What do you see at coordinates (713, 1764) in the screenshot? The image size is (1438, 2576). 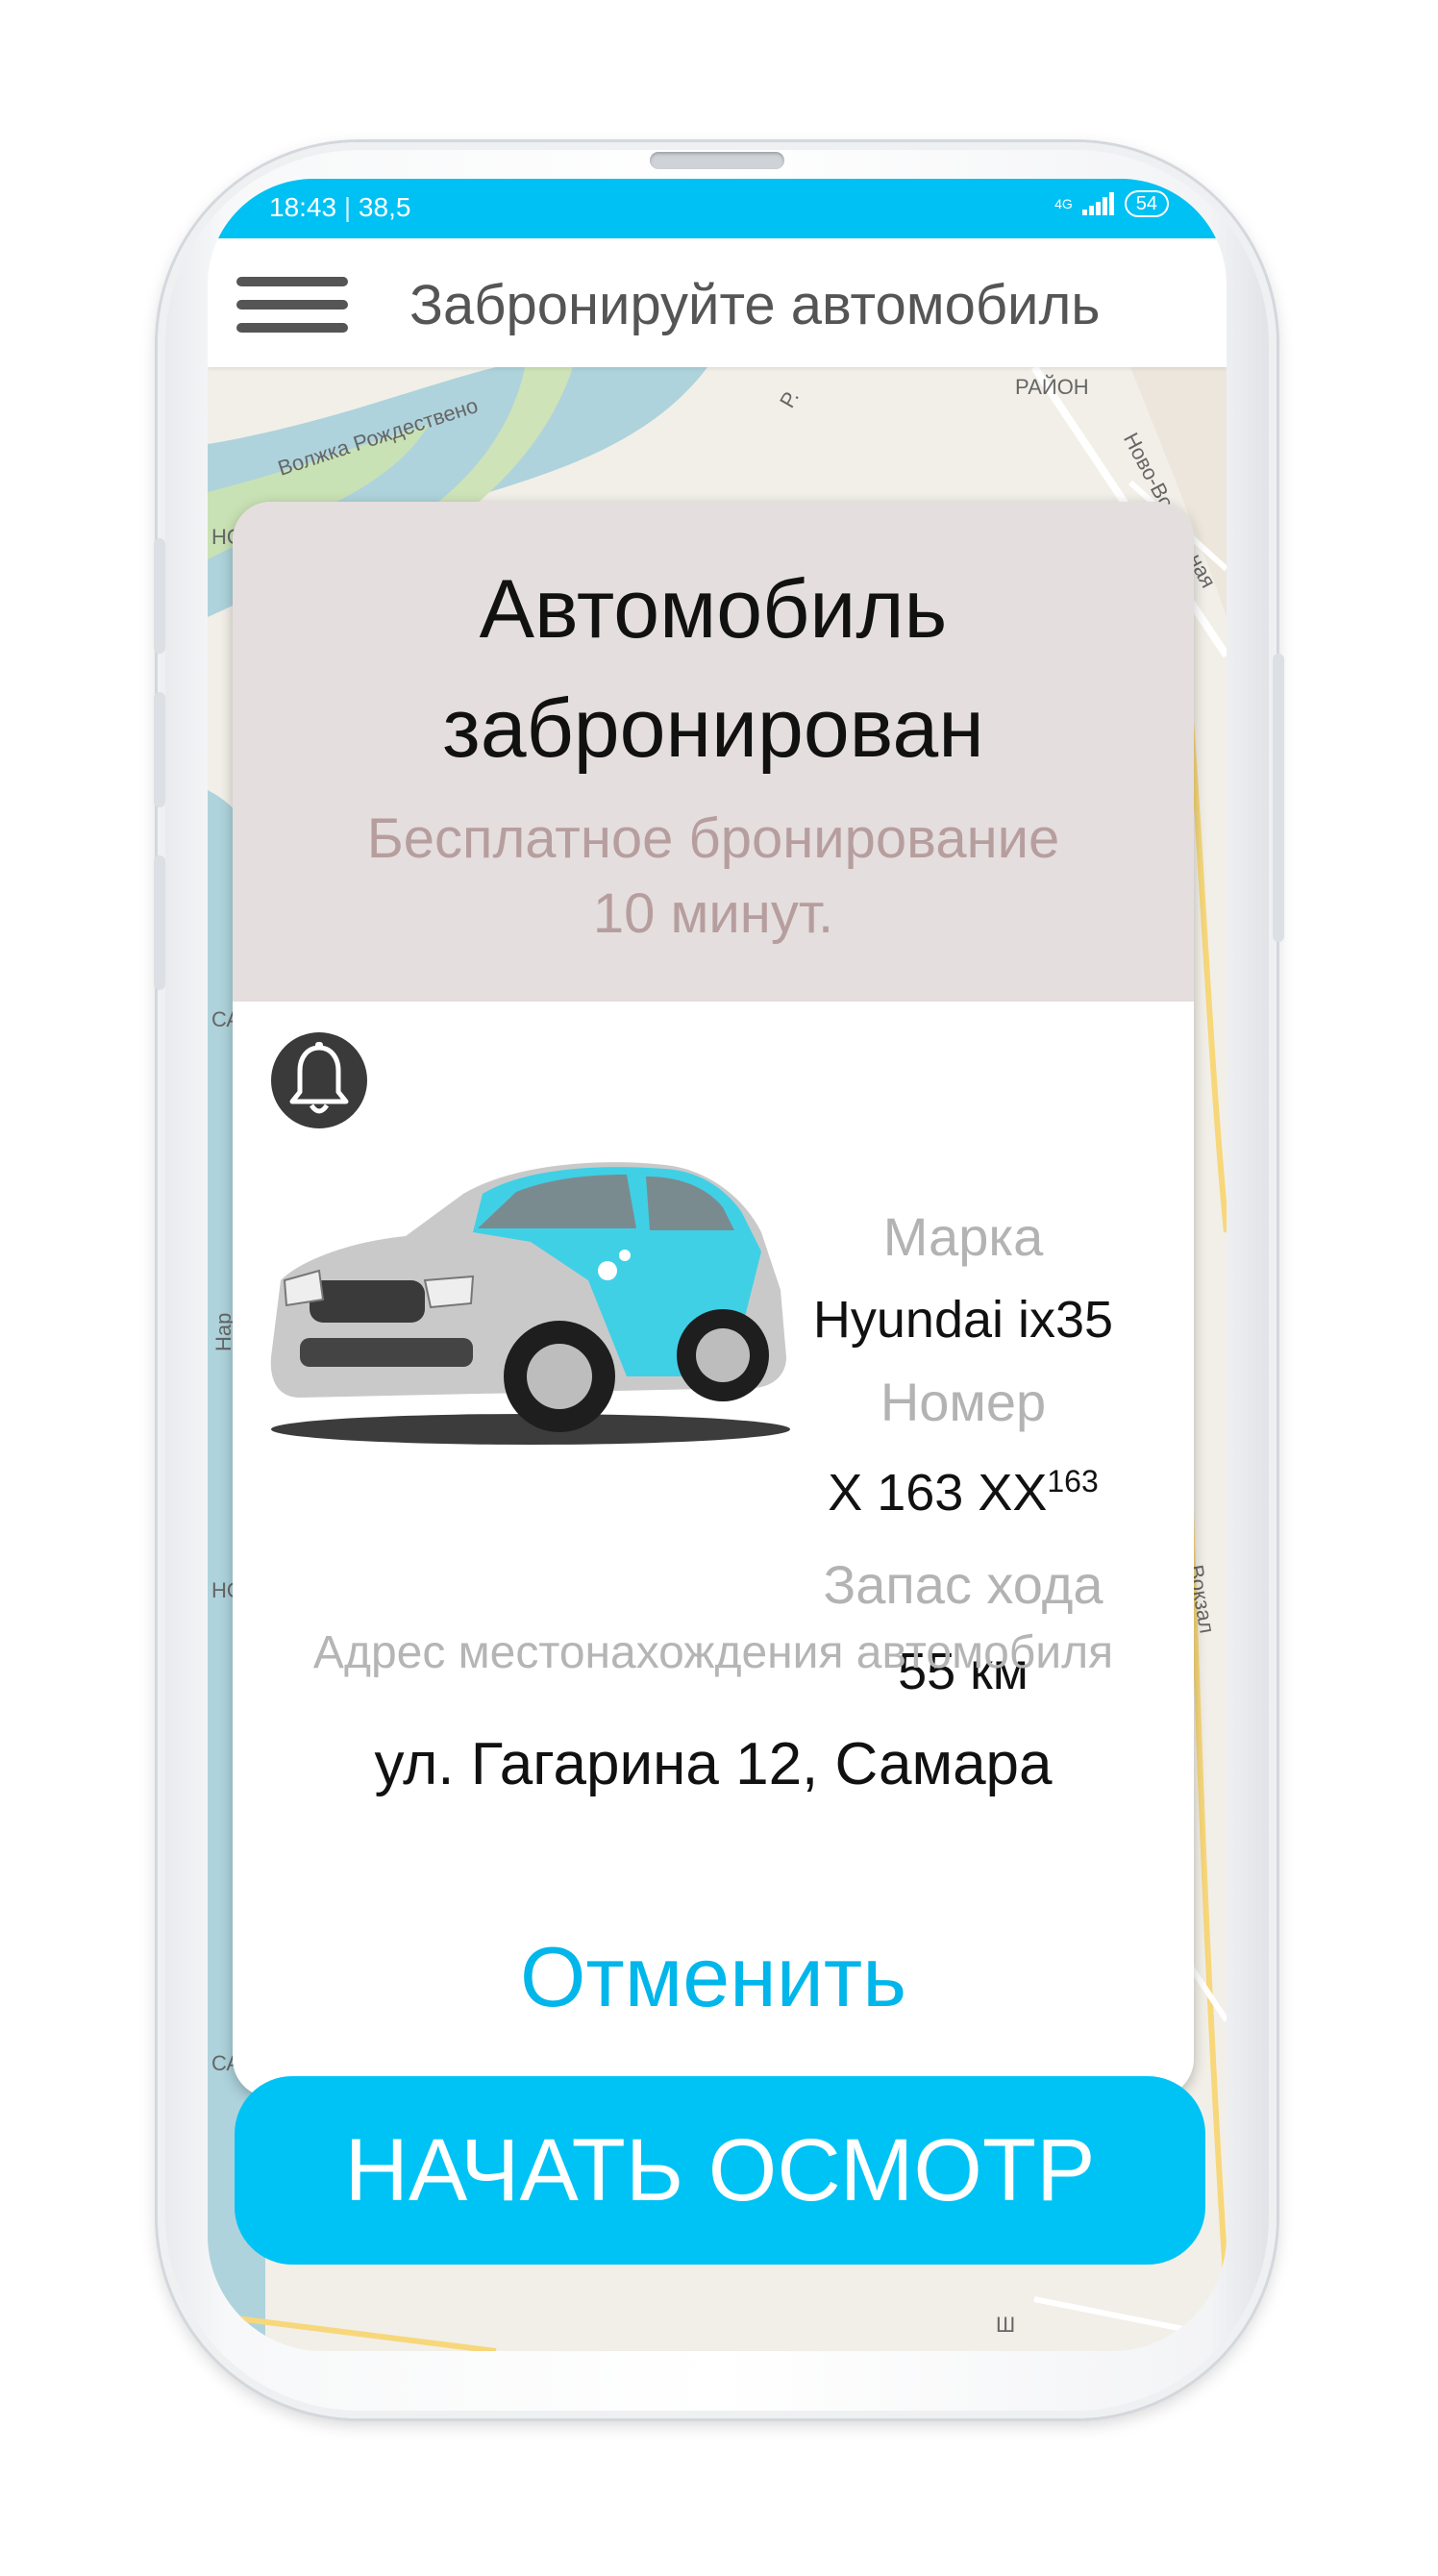 I see `address-value: ул. Гагарина 12, Самара` at bounding box center [713, 1764].